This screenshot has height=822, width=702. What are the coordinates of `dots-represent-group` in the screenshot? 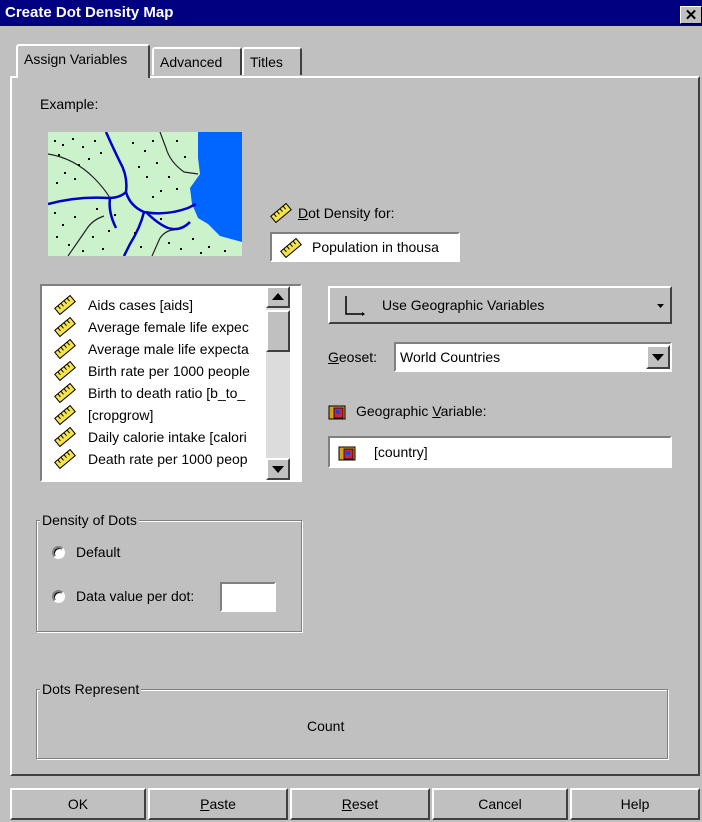 It's located at (352, 724).